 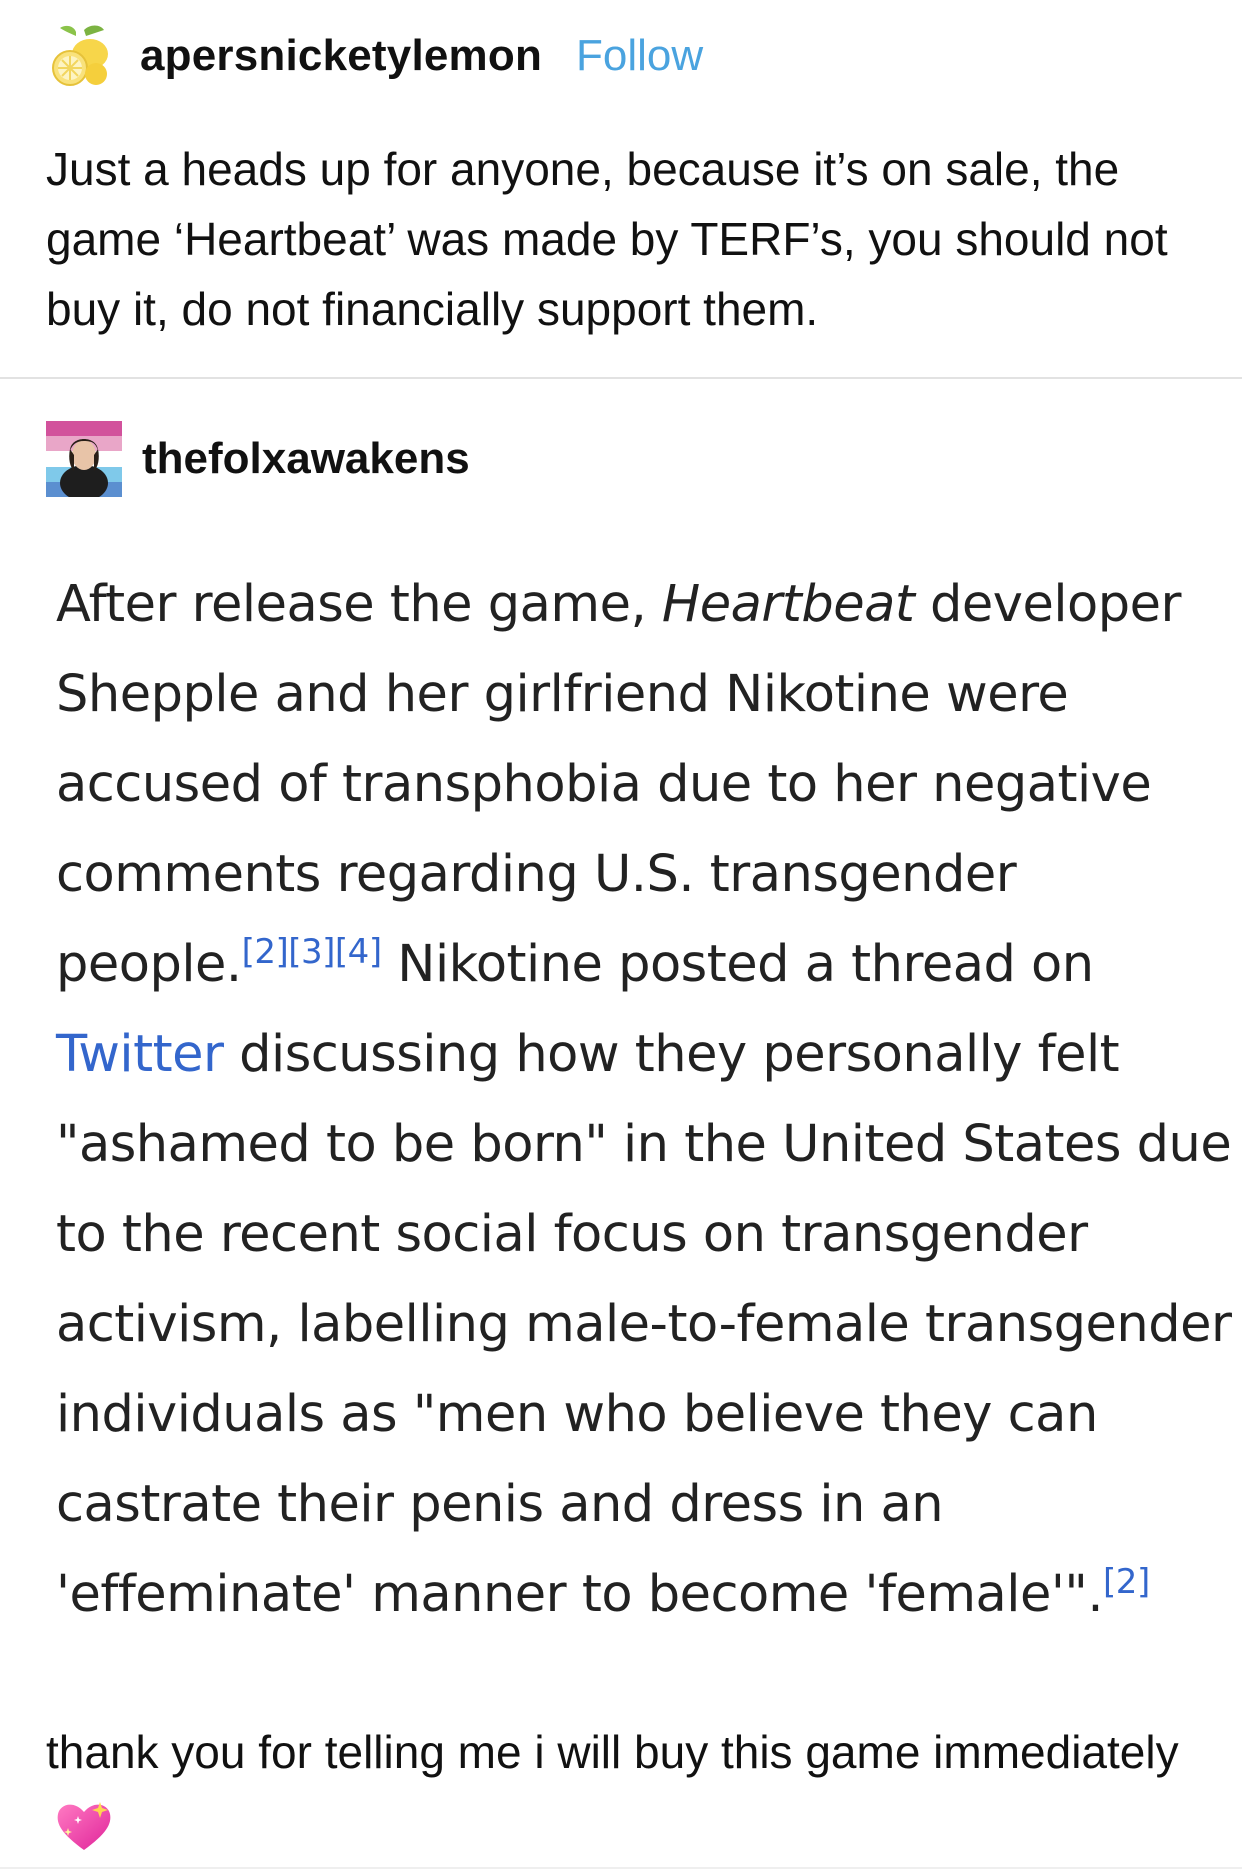 What do you see at coordinates (312, 952) in the screenshot?
I see `citation-refs: [2][3][4]` at bounding box center [312, 952].